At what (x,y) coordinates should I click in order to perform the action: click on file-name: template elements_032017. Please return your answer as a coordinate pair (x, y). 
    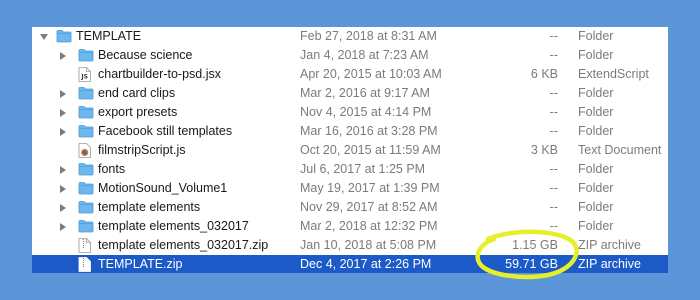
    Looking at the image, I should click on (173, 226).